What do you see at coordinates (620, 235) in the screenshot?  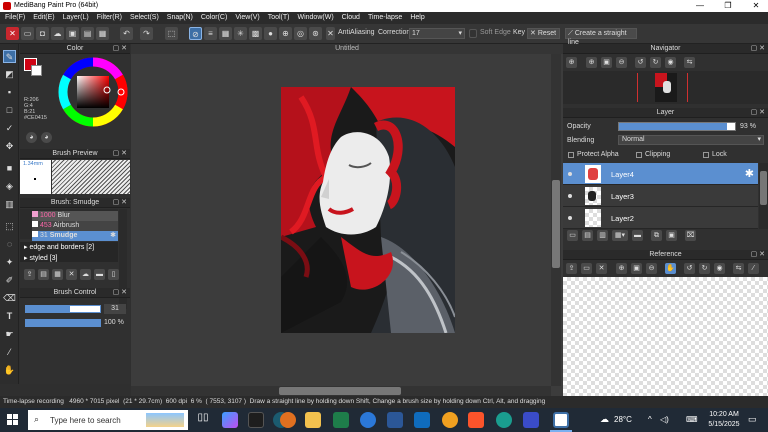 I see `layer-menu-icon: ▦▾` at bounding box center [620, 235].